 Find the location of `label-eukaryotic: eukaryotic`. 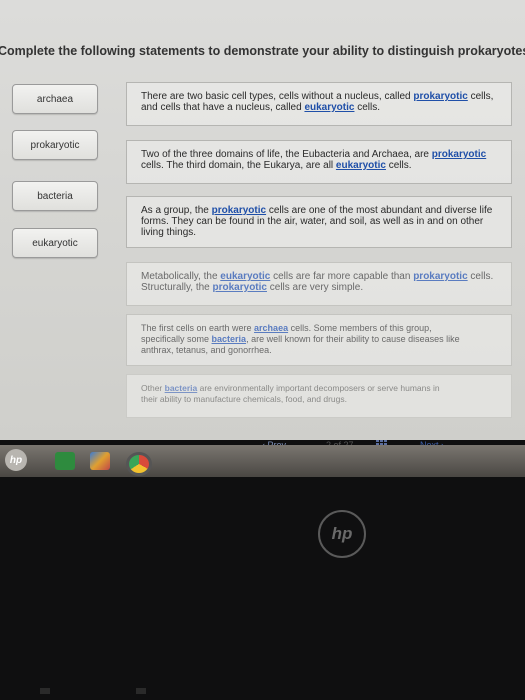

label-eukaryotic: eukaryotic is located at coordinates (55, 243).